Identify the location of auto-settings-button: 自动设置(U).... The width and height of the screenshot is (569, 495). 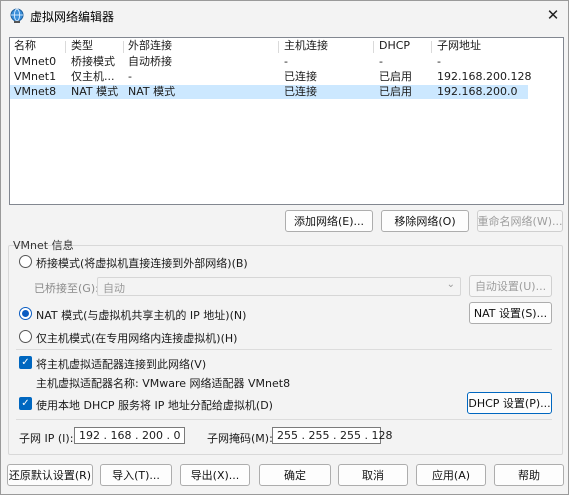
(510, 286).